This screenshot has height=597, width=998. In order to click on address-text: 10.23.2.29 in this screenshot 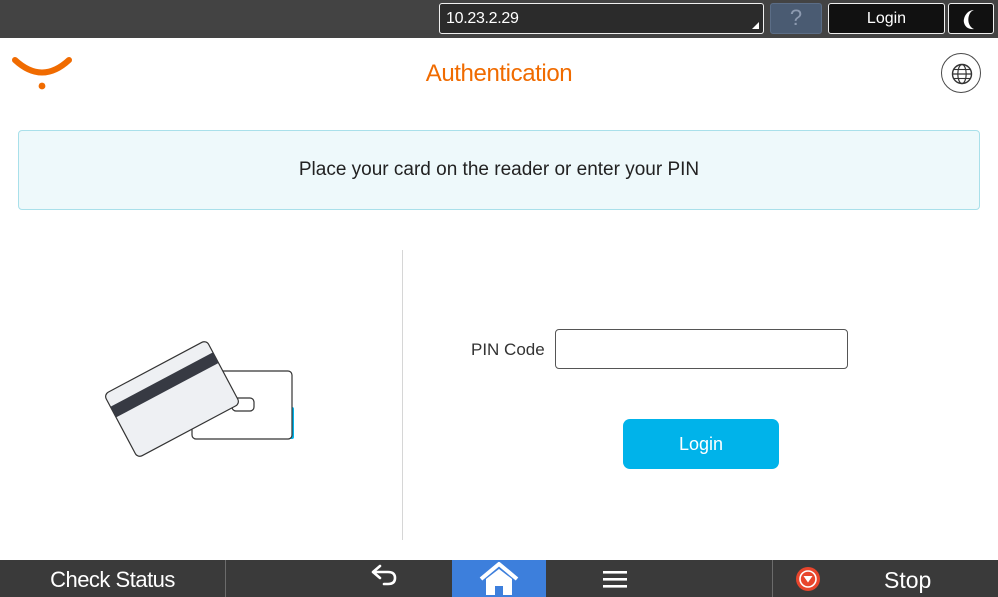, I will do `click(482, 18)`.